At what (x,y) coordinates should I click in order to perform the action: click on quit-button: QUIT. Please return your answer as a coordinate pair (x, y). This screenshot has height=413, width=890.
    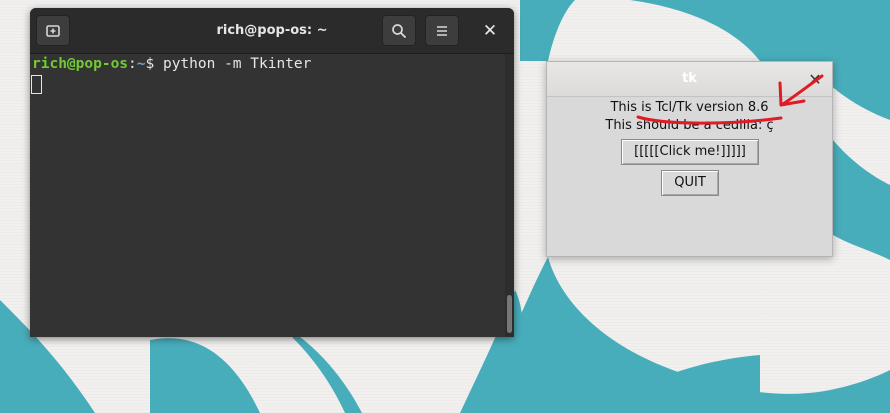
    Looking at the image, I should click on (690, 183).